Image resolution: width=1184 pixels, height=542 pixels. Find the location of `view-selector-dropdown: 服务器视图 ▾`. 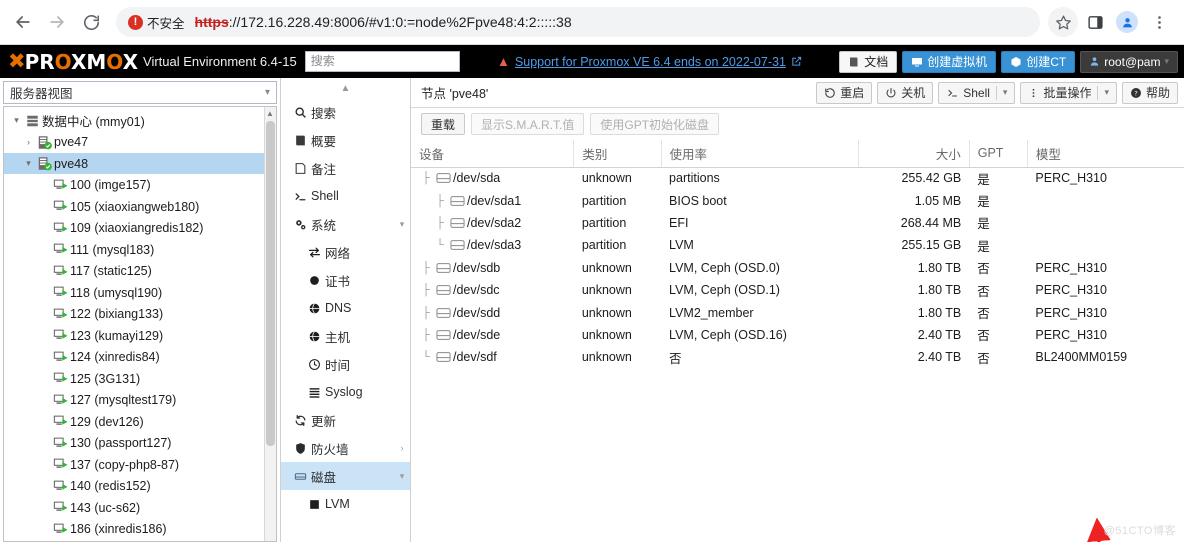

view-selector-dropdown: 服务器视图 ▾ is located at coordinates (140, 92).